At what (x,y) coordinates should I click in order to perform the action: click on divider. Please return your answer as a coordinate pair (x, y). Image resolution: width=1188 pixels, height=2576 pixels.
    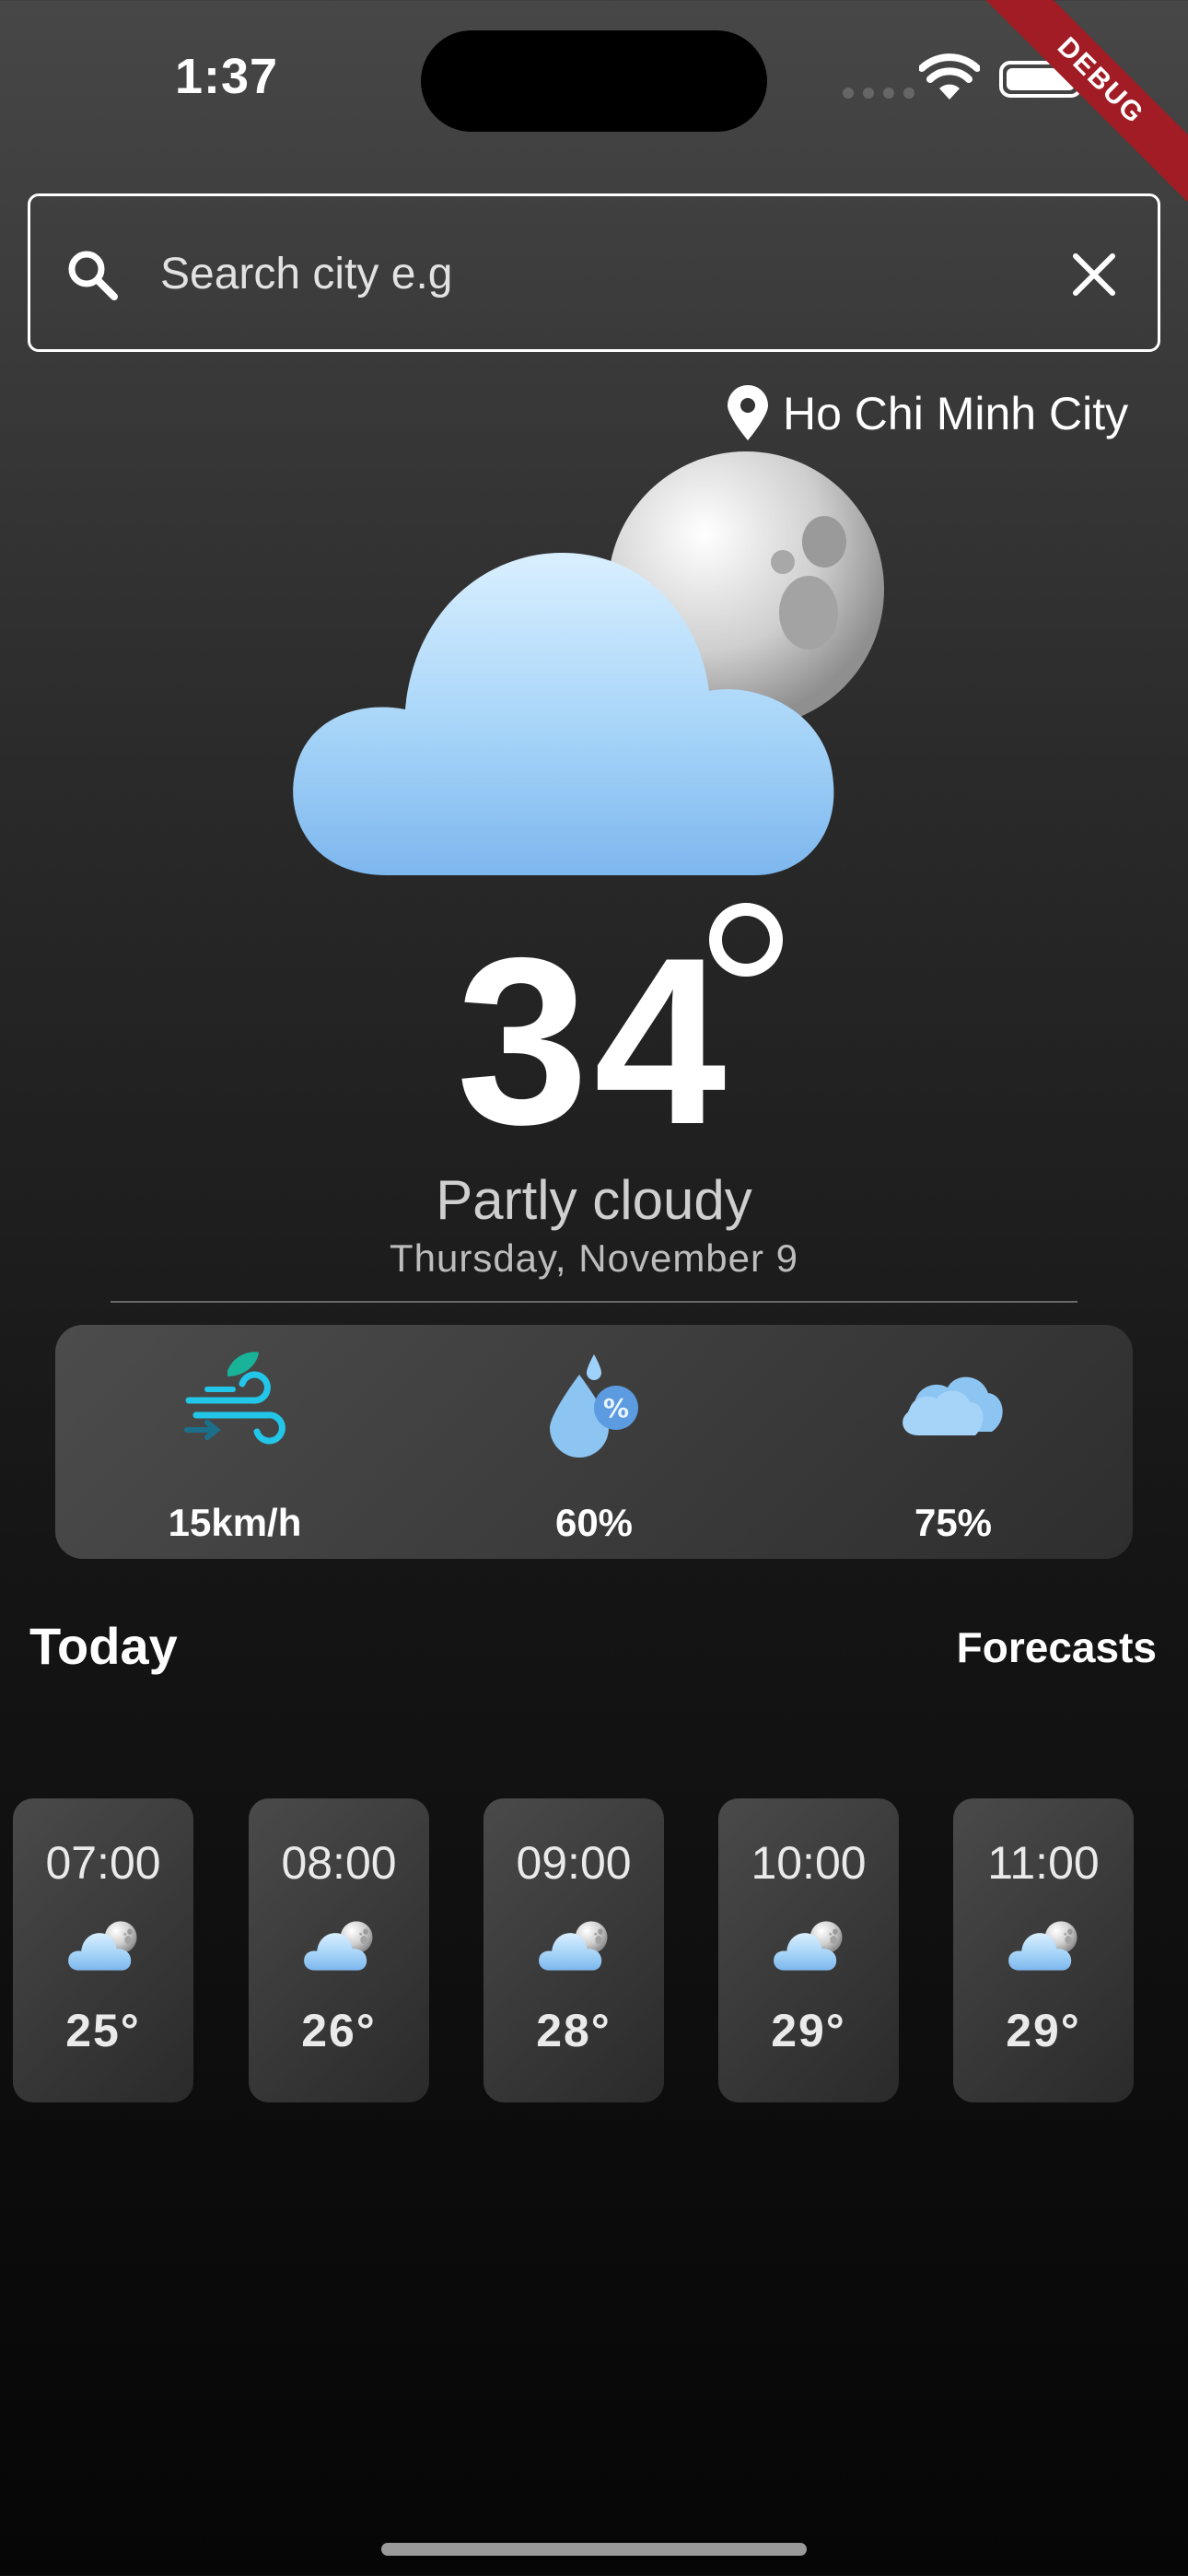
    Looking at the image, I should click on (594, 1302).